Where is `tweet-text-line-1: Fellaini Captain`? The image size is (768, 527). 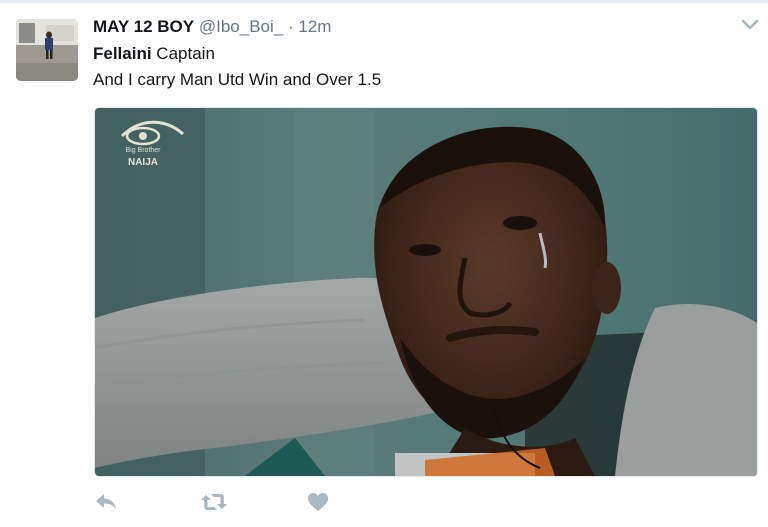
tweet-text-line-1: Fellaini Captain is located at coordinates (154, 54).